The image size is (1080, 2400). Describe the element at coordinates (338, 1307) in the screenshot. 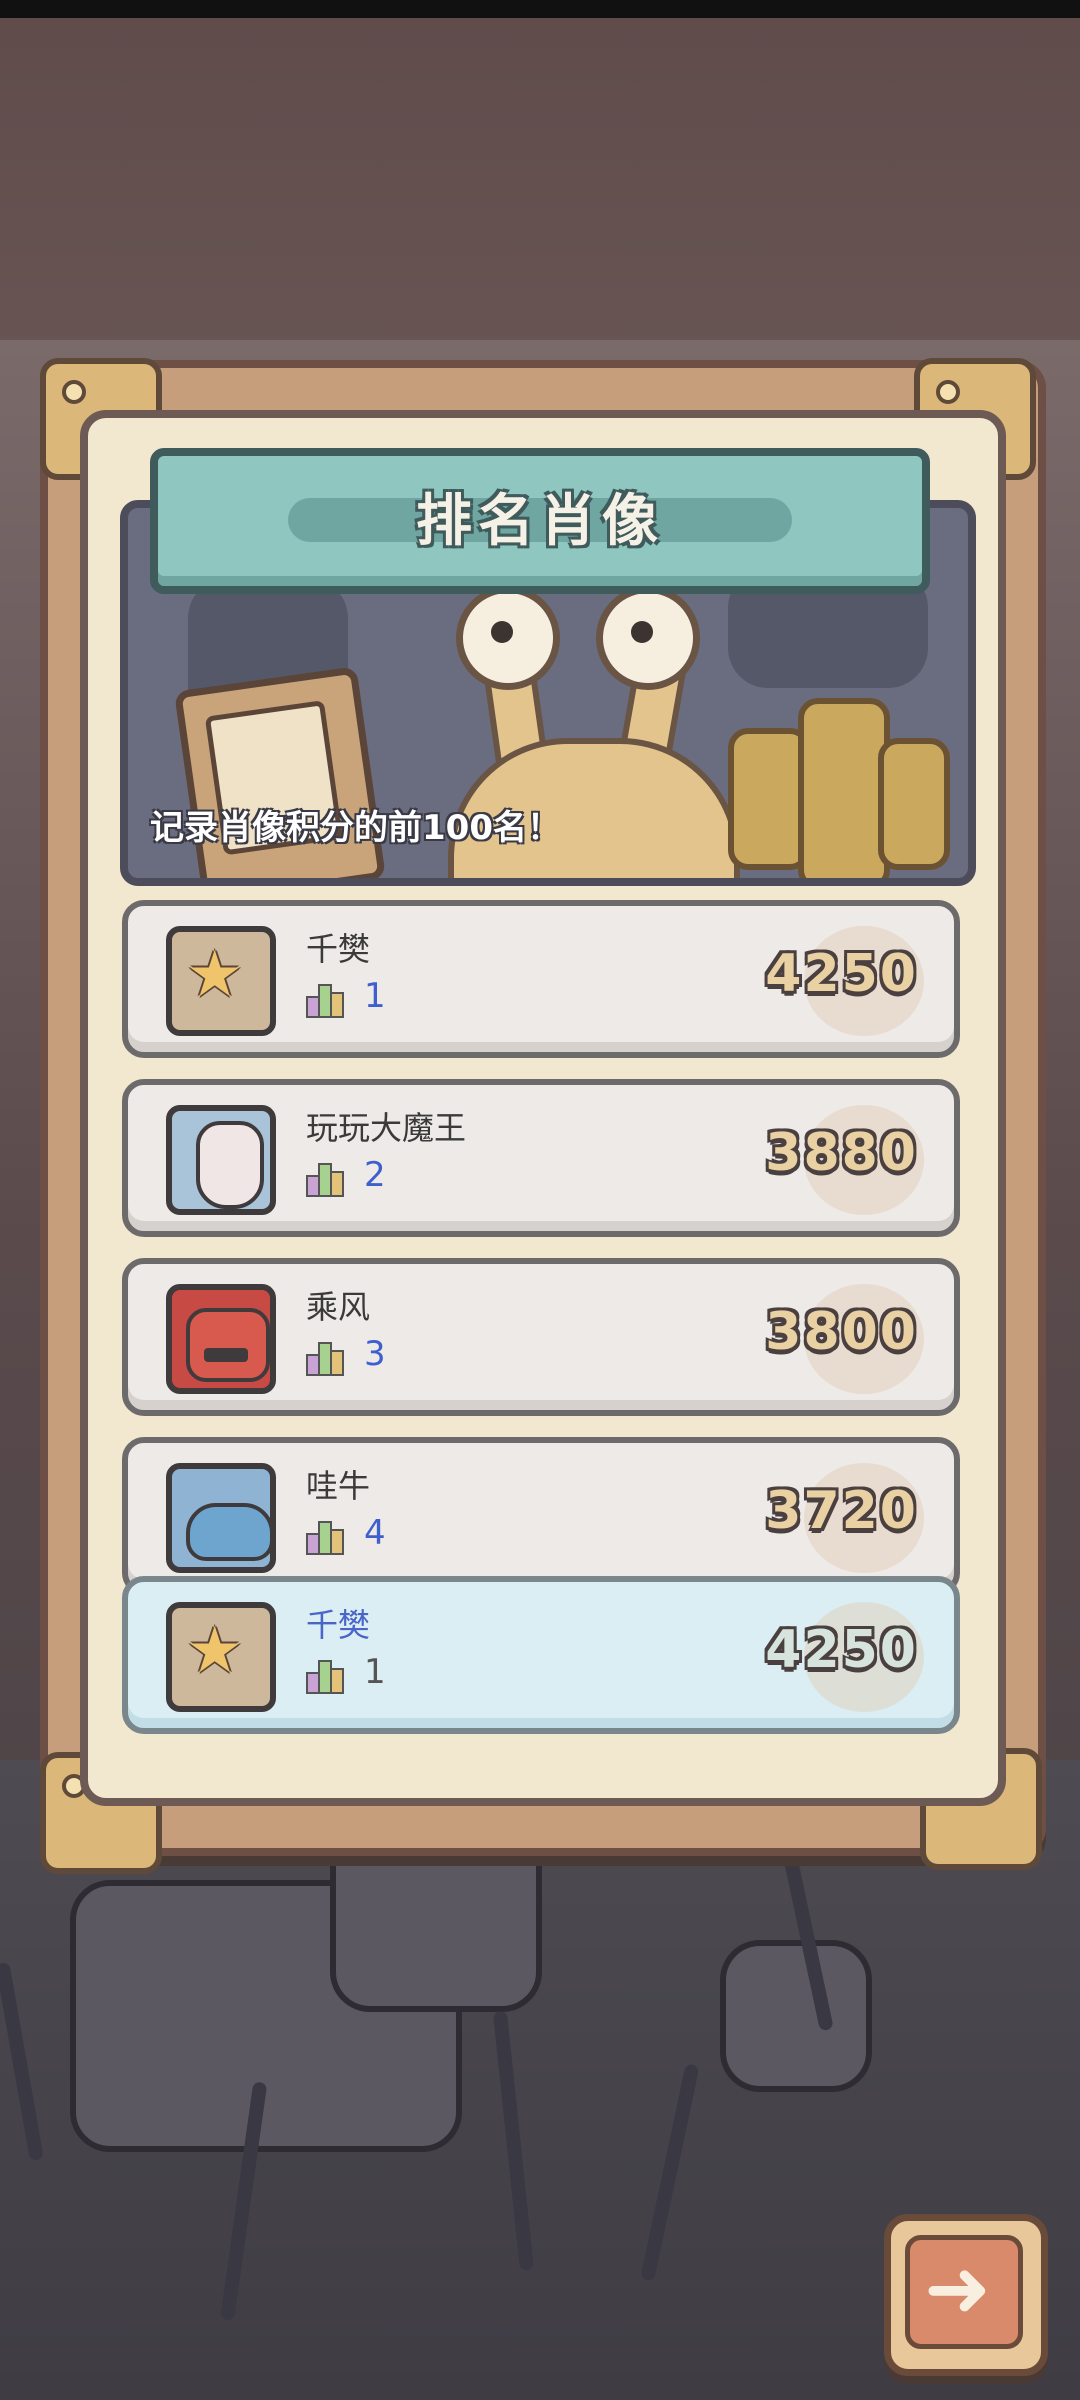

I see `player-name: 乘风` at that location.